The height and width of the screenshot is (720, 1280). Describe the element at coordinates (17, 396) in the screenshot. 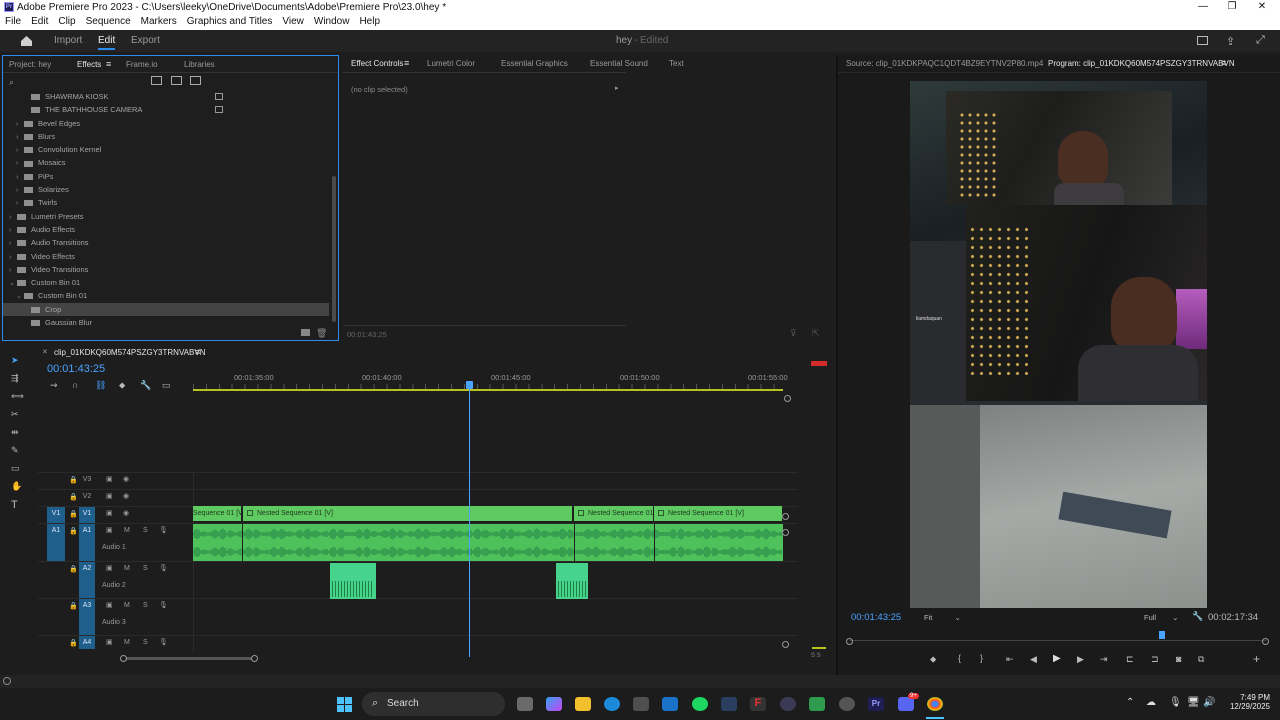

I see `ripple-edit-tool-icon: ⟺` at that location.